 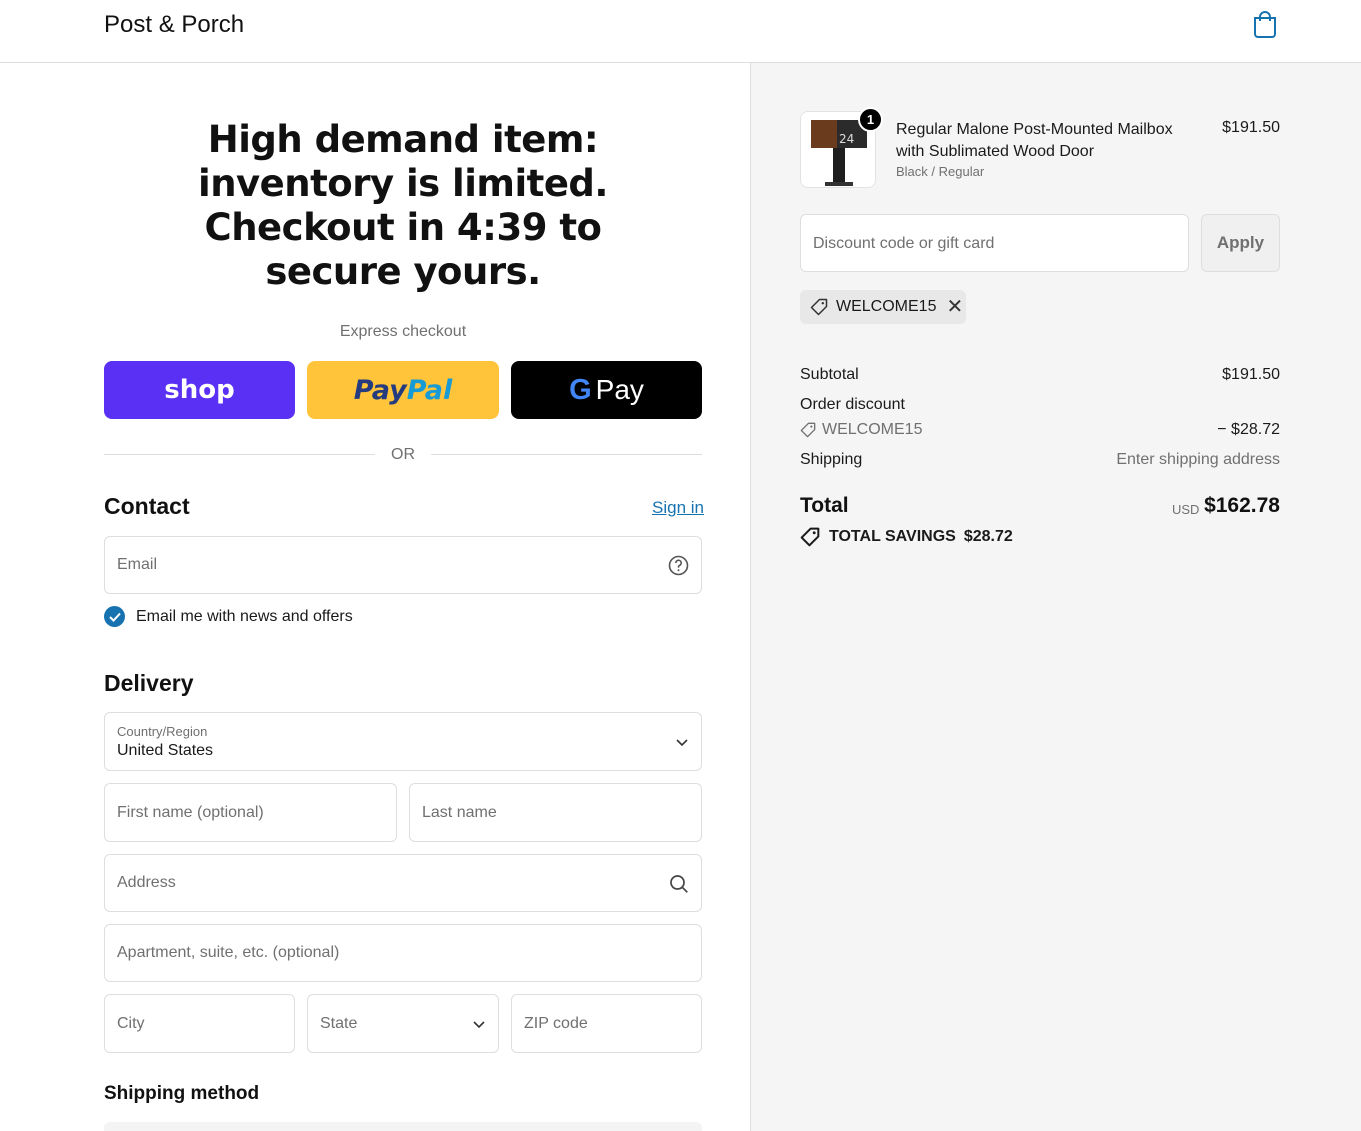 I want to click on or-divider: OR, so click(x=403, y=455).